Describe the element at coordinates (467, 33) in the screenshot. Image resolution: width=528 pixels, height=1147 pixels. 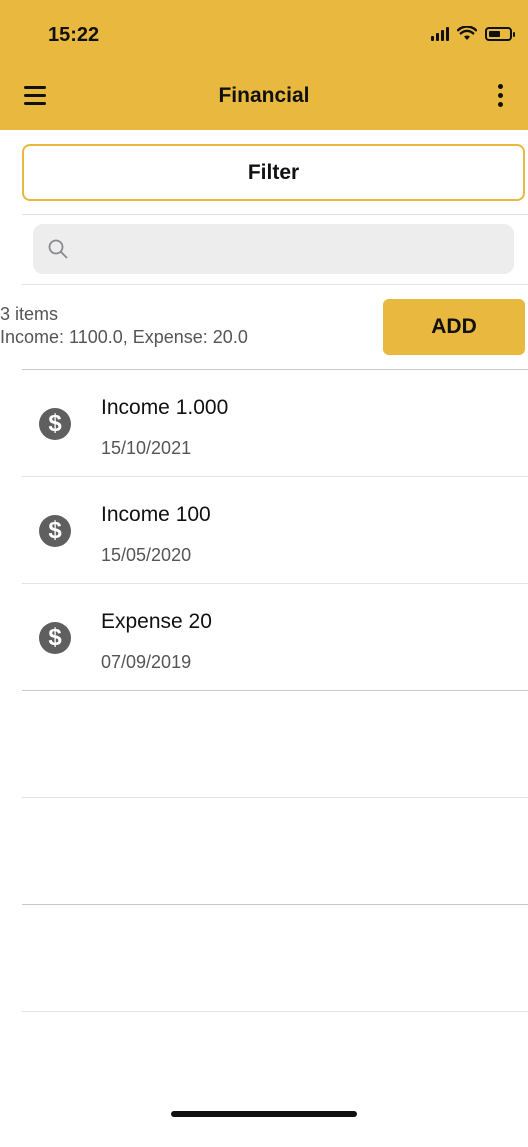
I see `wifi-icon` at that location.